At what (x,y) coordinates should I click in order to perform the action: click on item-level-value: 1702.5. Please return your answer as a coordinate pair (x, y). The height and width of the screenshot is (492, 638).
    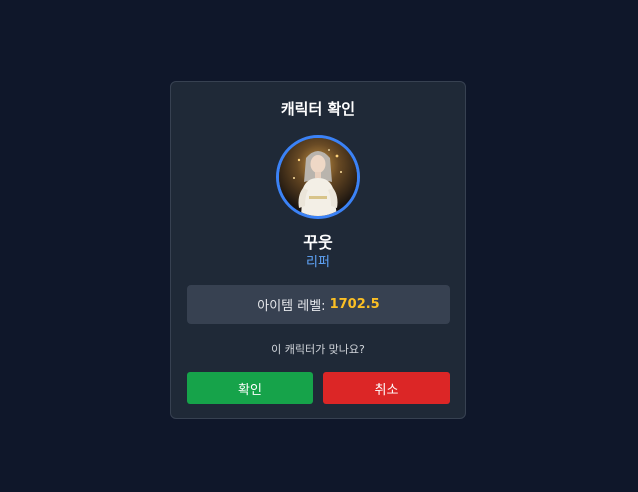
    Looking at the image, I should click on (354, 304).